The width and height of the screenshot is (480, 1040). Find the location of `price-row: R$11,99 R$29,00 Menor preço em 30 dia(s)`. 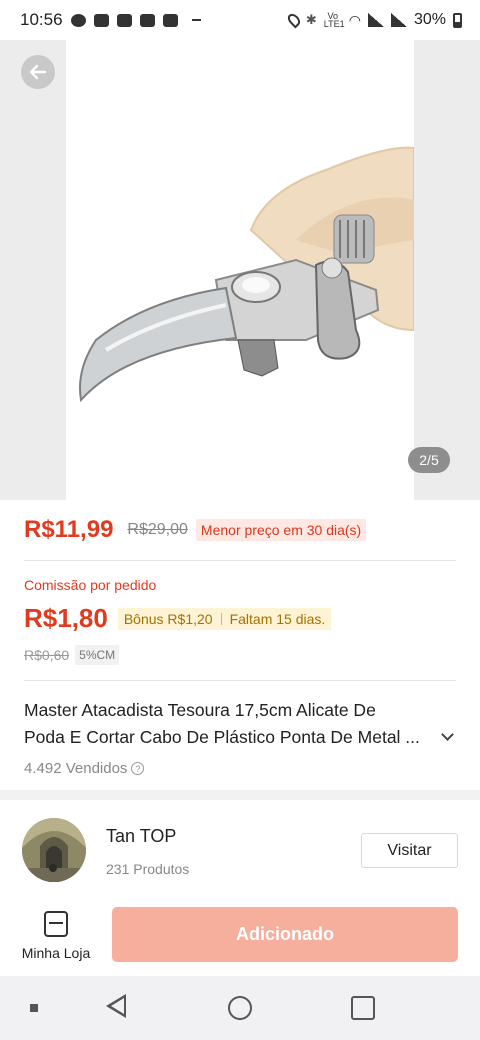

price-row: R$11,99 R$29,00 Menor preço em 30 dia(s) is located at coordinates (195, 530).